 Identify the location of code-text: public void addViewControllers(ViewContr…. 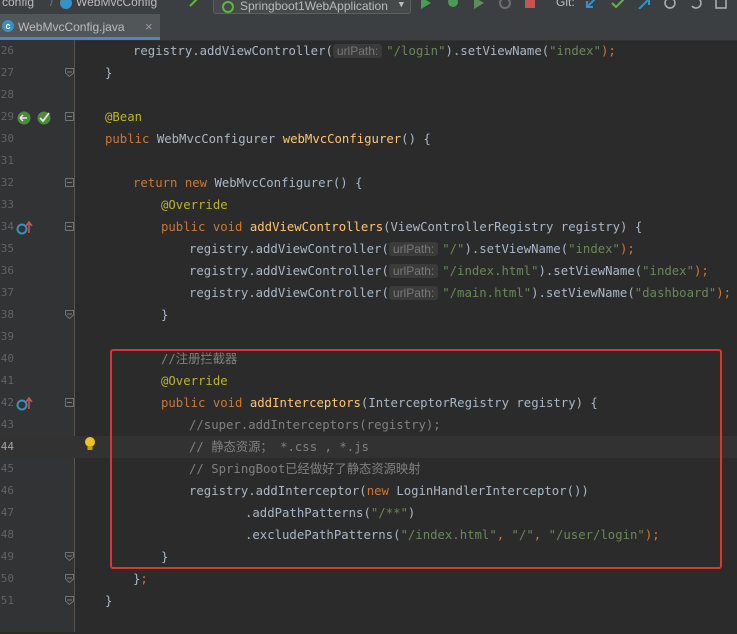
(401, 227).